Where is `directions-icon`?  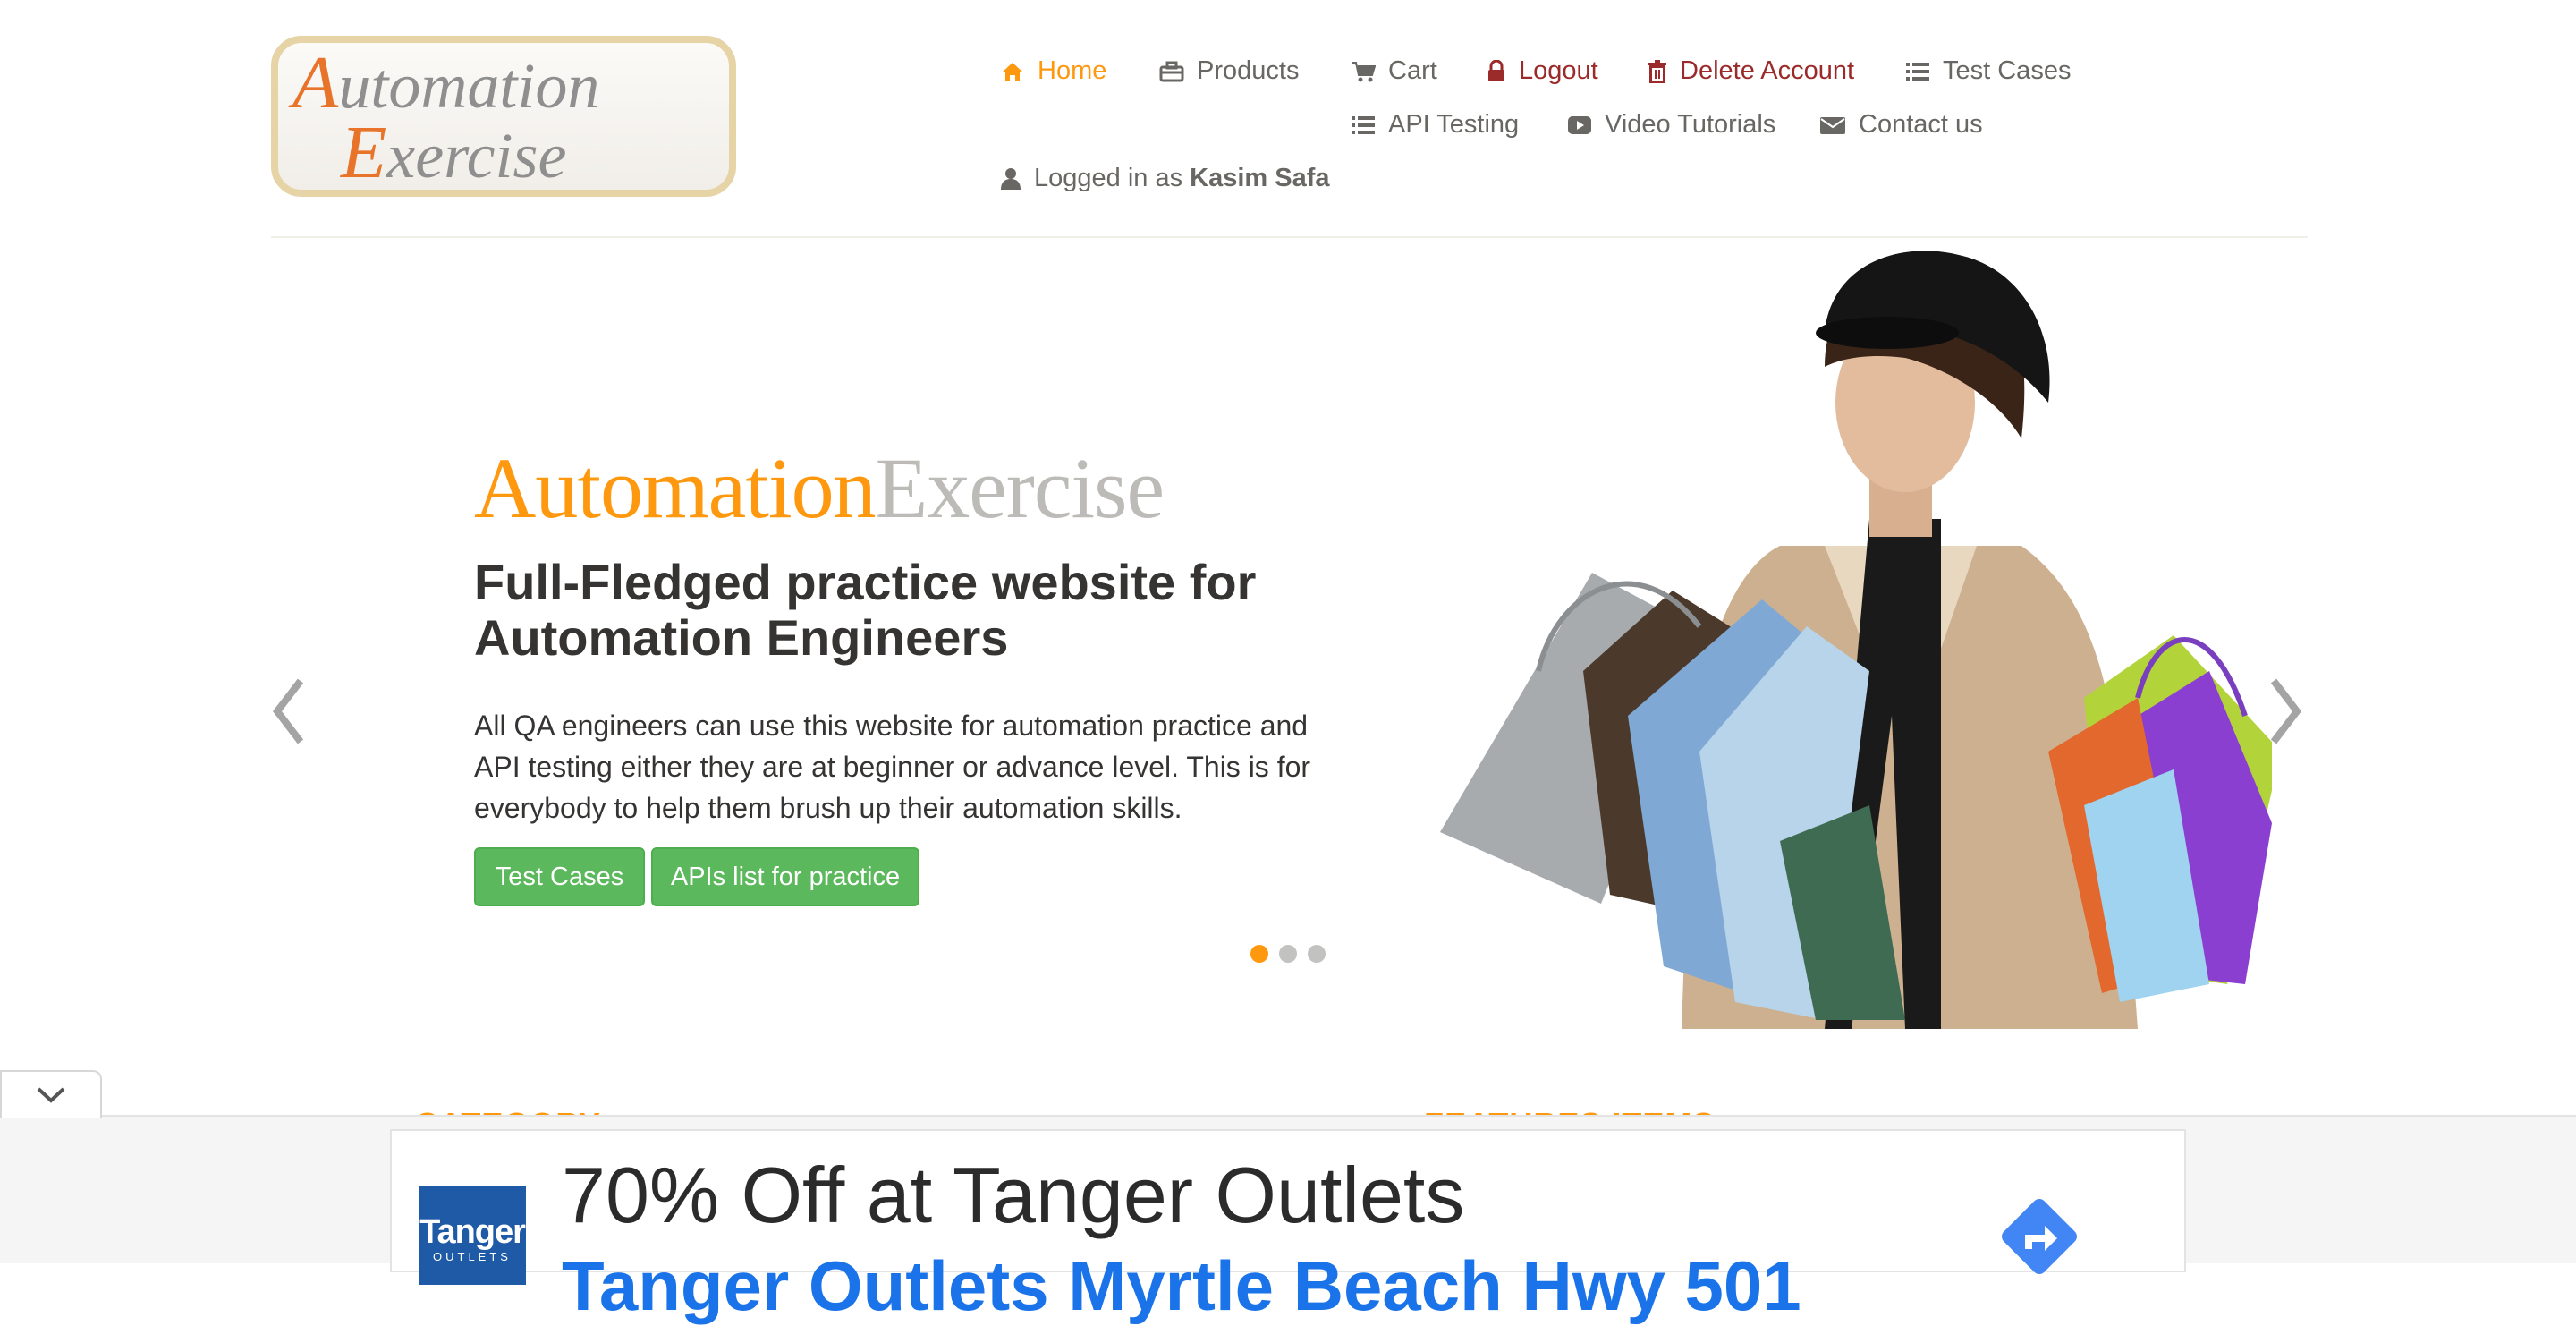 directions-icon is located at coordinates (2039, 1236).